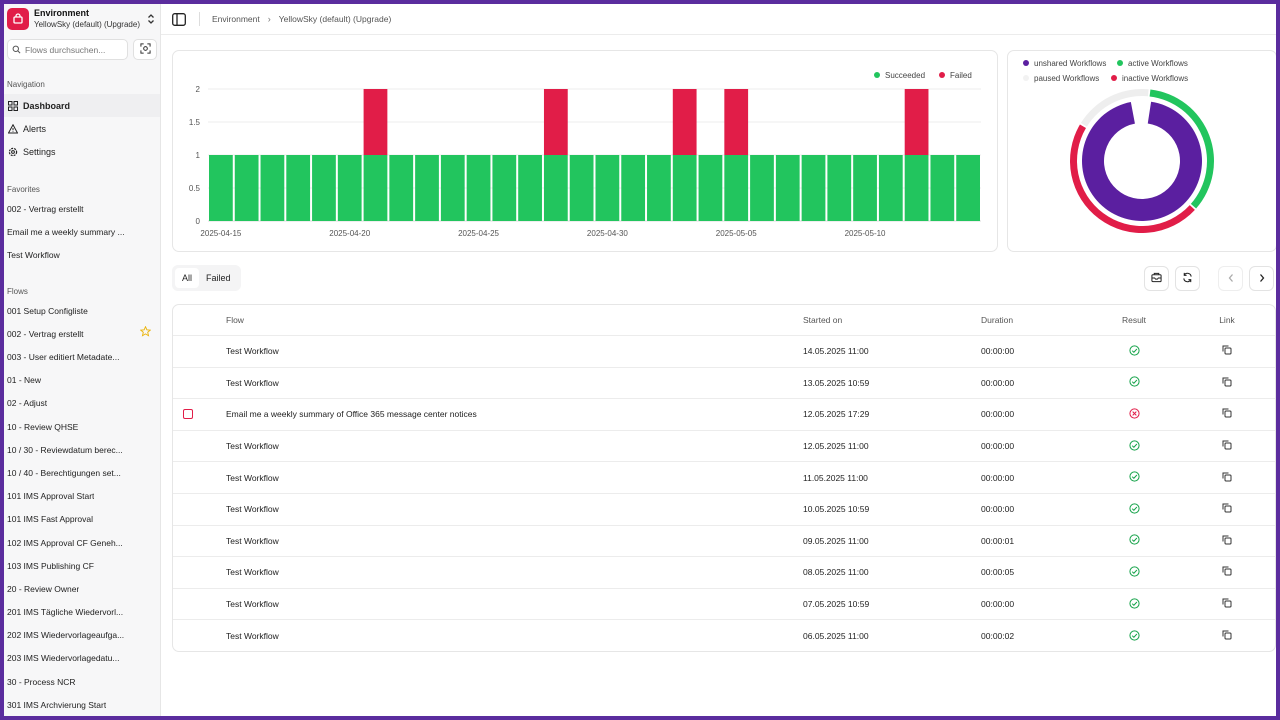  Describe the element at coordinates (82, 209) in the screenshot. I see `favorite-item: 002 - Vertrag erstellt` at that location.